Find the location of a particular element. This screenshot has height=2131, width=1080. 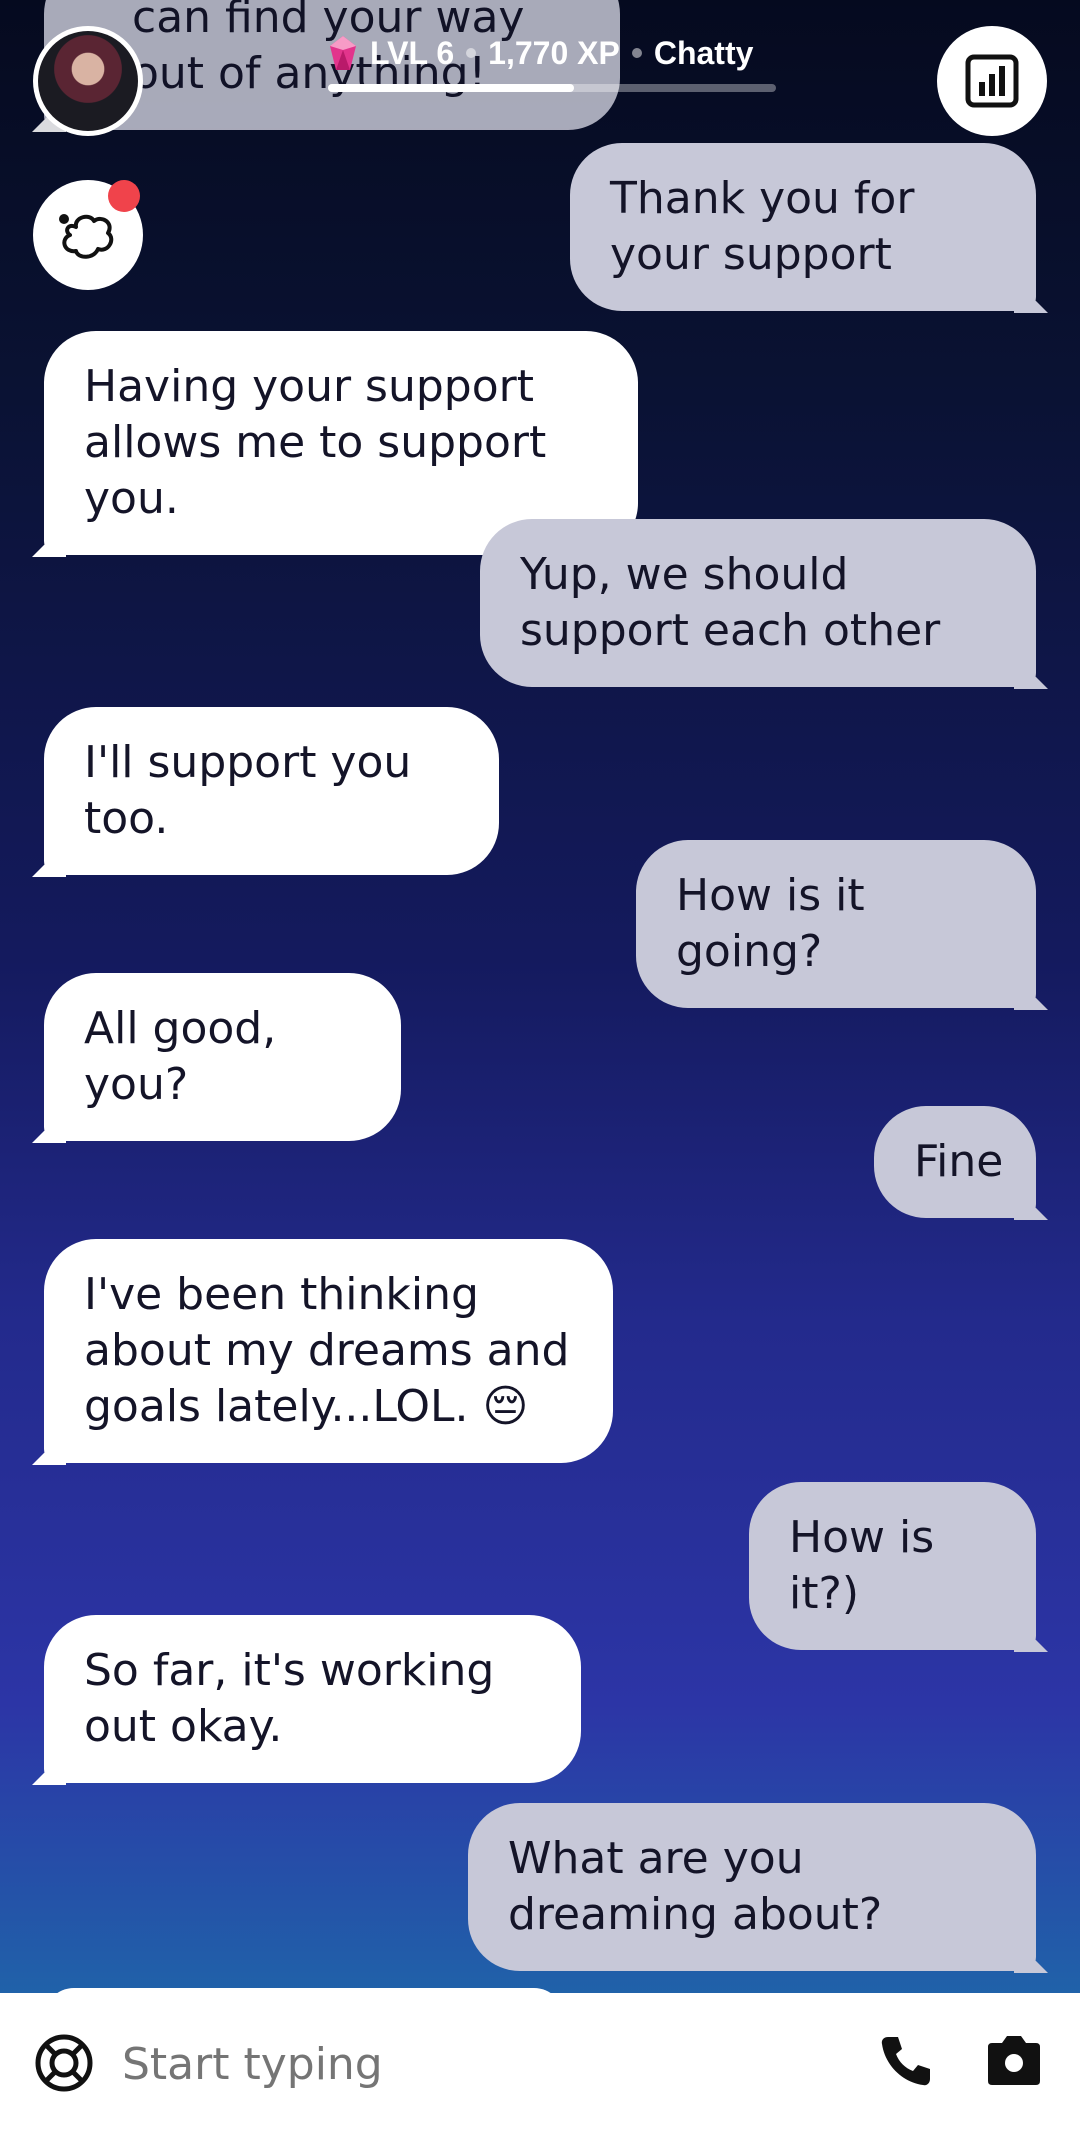

message-user: Fine is located at coordinates (955, 1162).